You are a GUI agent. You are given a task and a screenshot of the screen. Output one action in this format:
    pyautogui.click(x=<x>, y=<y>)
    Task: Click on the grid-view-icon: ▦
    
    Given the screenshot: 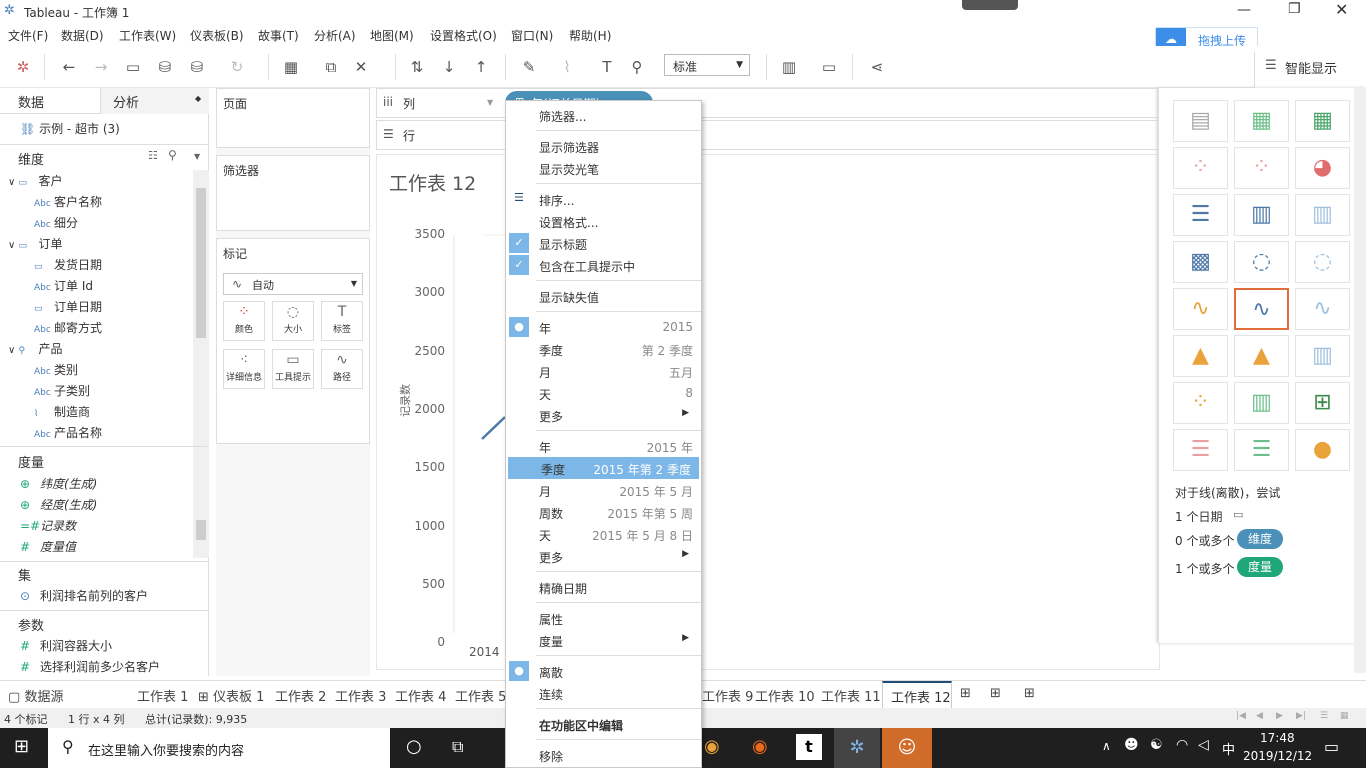 What is the action you would take?
    pyautogui.click(x=1344, y=716)
    